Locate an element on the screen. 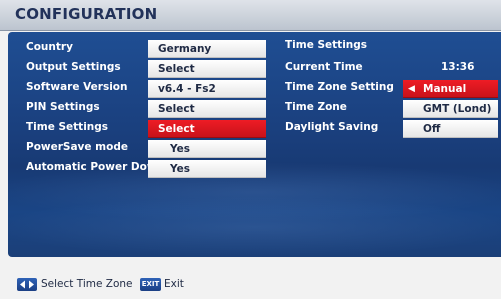 The image size is (501, 299). time-zone-setting-value: Manual is located at coordinates (445, 89).